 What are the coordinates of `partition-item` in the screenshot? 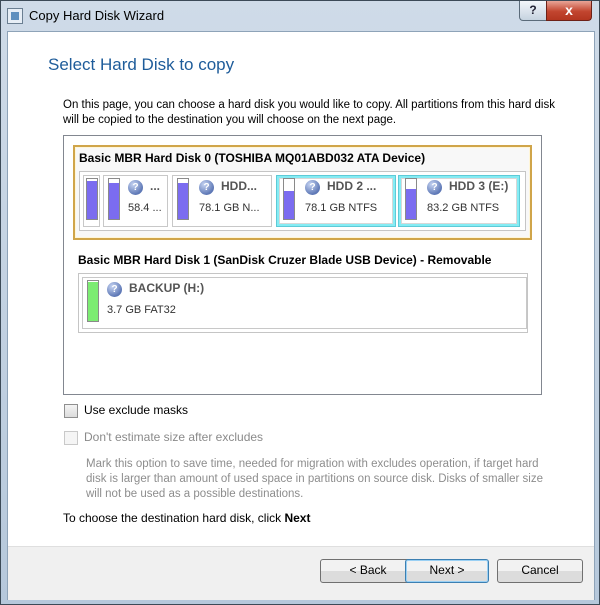 It's located at (91, 201).